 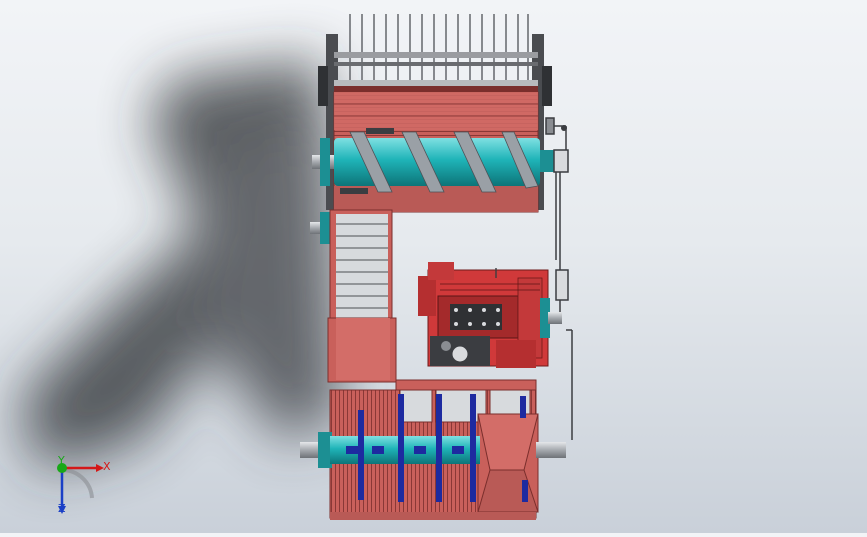 What do you see at coordinates (62, 508) in the screenshot?
I see `triad-z-label: Z` at bounding box center [62, 508].